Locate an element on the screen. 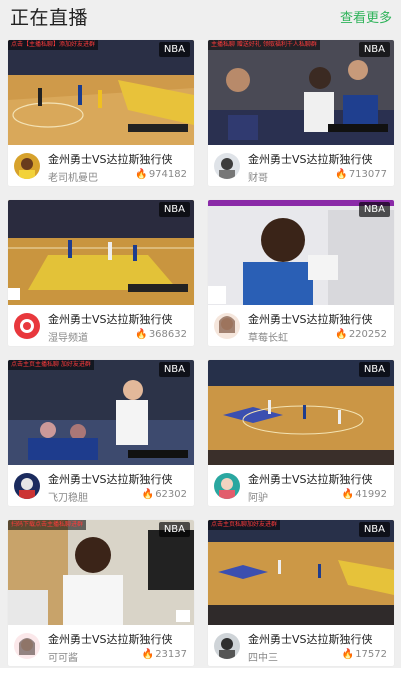 The image size is (401, 675). streamer-name: 财哥 is located at coordinates (258, 178).